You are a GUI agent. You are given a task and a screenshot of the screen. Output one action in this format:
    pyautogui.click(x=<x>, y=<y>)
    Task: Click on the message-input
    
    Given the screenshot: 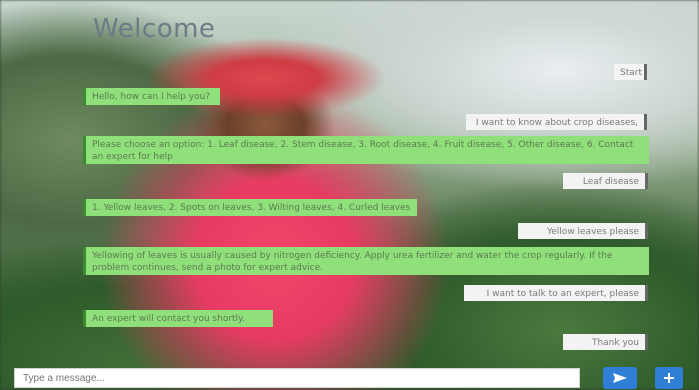 What is the action you would take?
    pyautogui.click(x=297, y=378)
    